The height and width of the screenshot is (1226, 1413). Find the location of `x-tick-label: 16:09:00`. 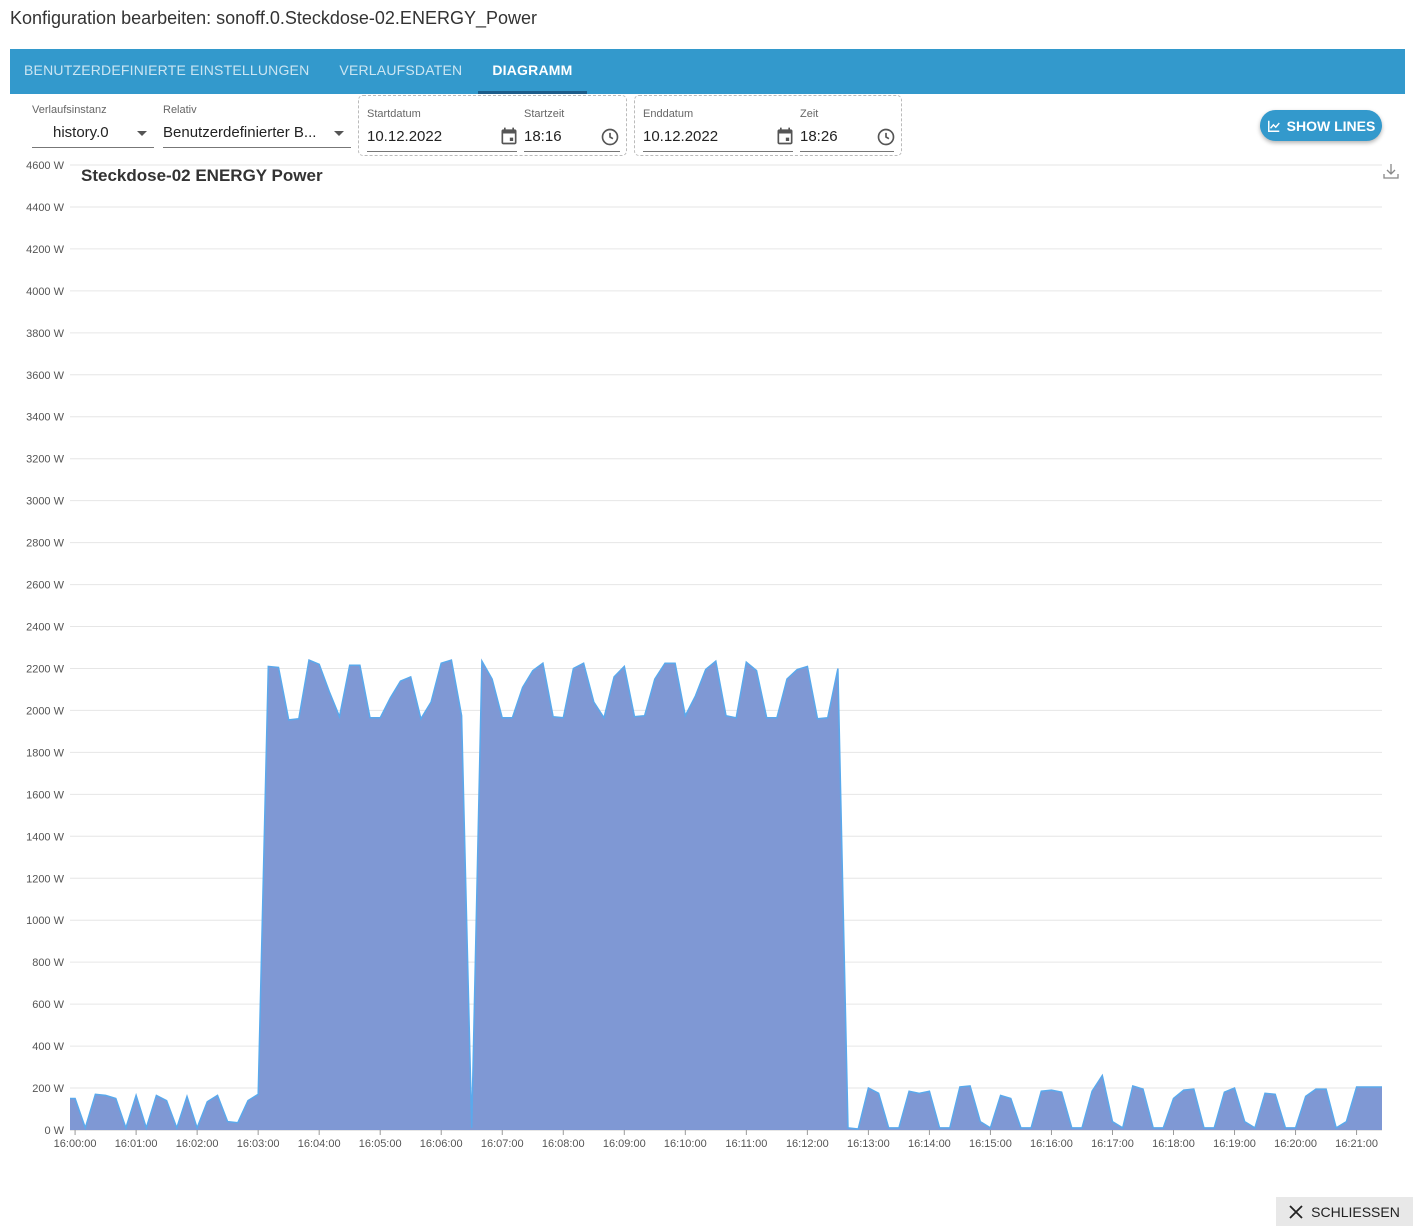

x-tick-label: 16:09:00 is located at coordinates (624, 1144).